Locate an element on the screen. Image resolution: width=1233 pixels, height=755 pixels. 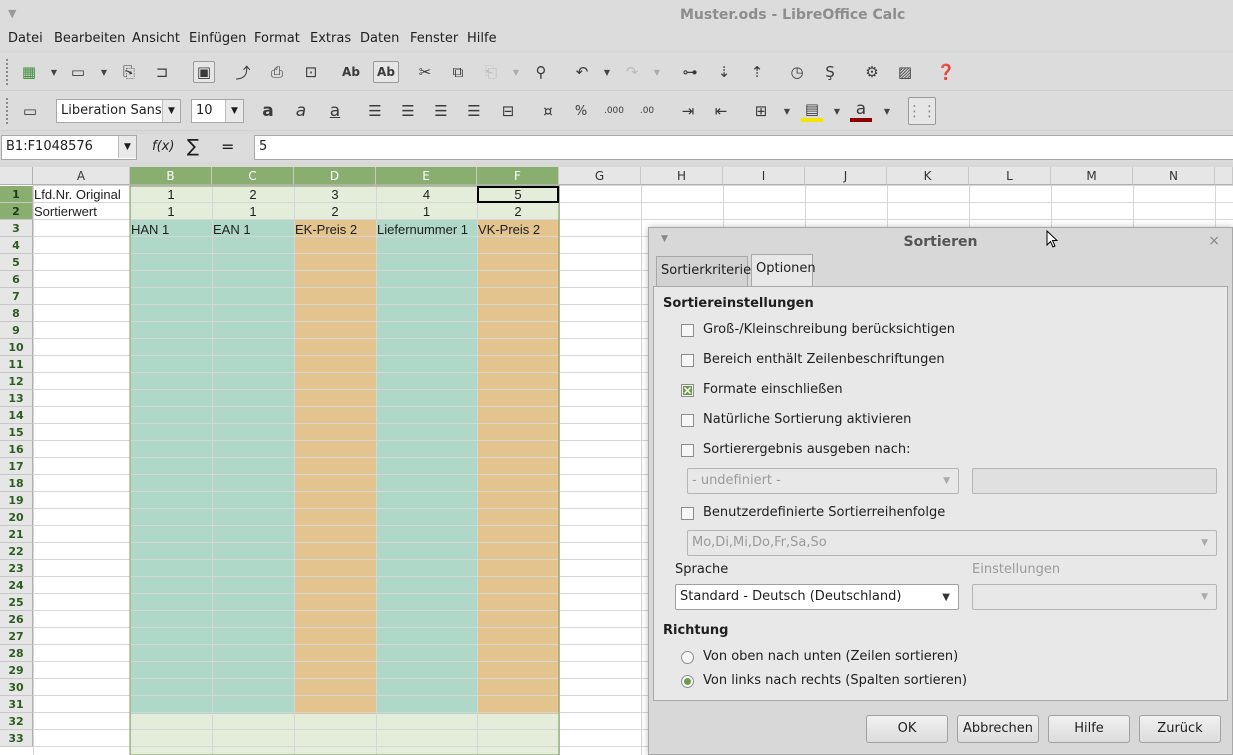
menu-datei: Datei is located at coordinates (25, 38).